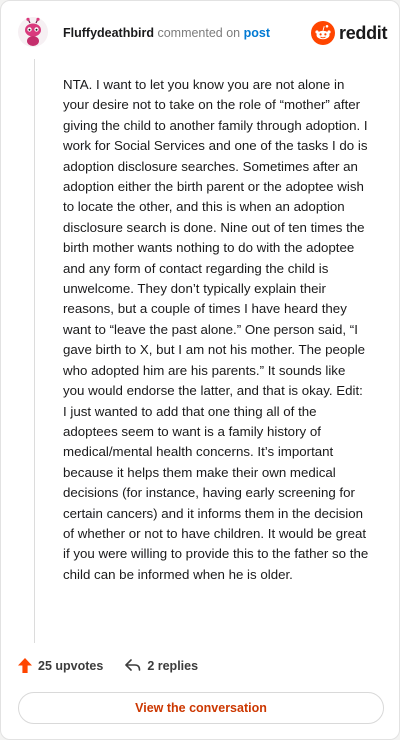  Describe the element at coordinates (257, 33) in the screenshot. I see `post-link: post` at that location.